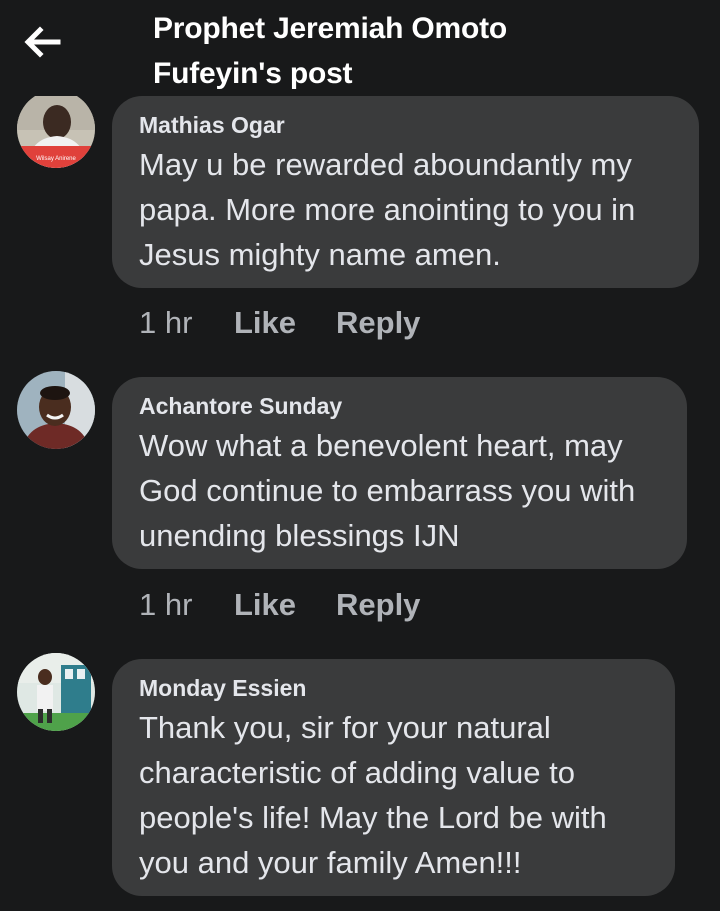  I want to click on comment-author: Achantore Sunday, so click(400, 406).